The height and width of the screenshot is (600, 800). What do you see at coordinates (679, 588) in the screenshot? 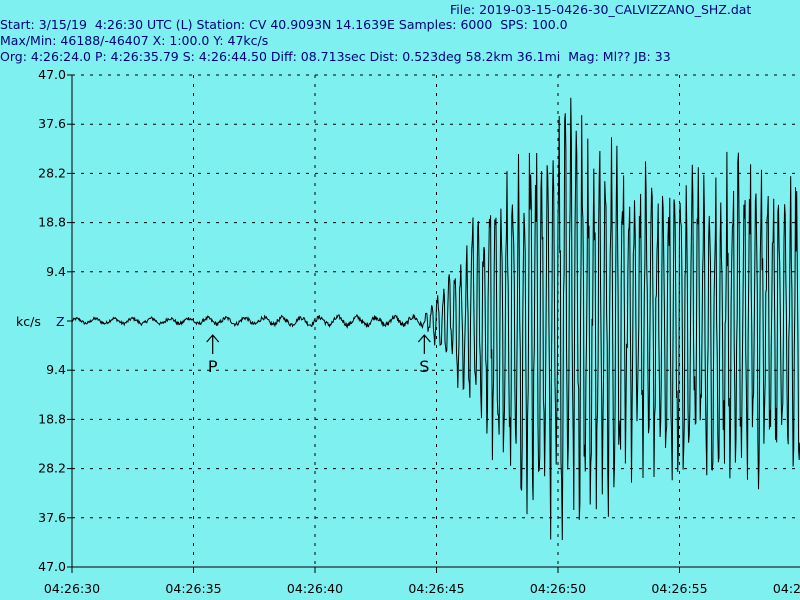
I see `x-tick-label: 04:26:55` at bounding box center [679, 588].